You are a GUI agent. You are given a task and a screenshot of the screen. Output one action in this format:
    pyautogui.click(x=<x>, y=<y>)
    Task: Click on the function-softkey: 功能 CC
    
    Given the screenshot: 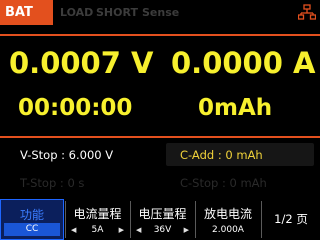 What is the action you would take?
    pyautogui.click(x=32, y=219)
    